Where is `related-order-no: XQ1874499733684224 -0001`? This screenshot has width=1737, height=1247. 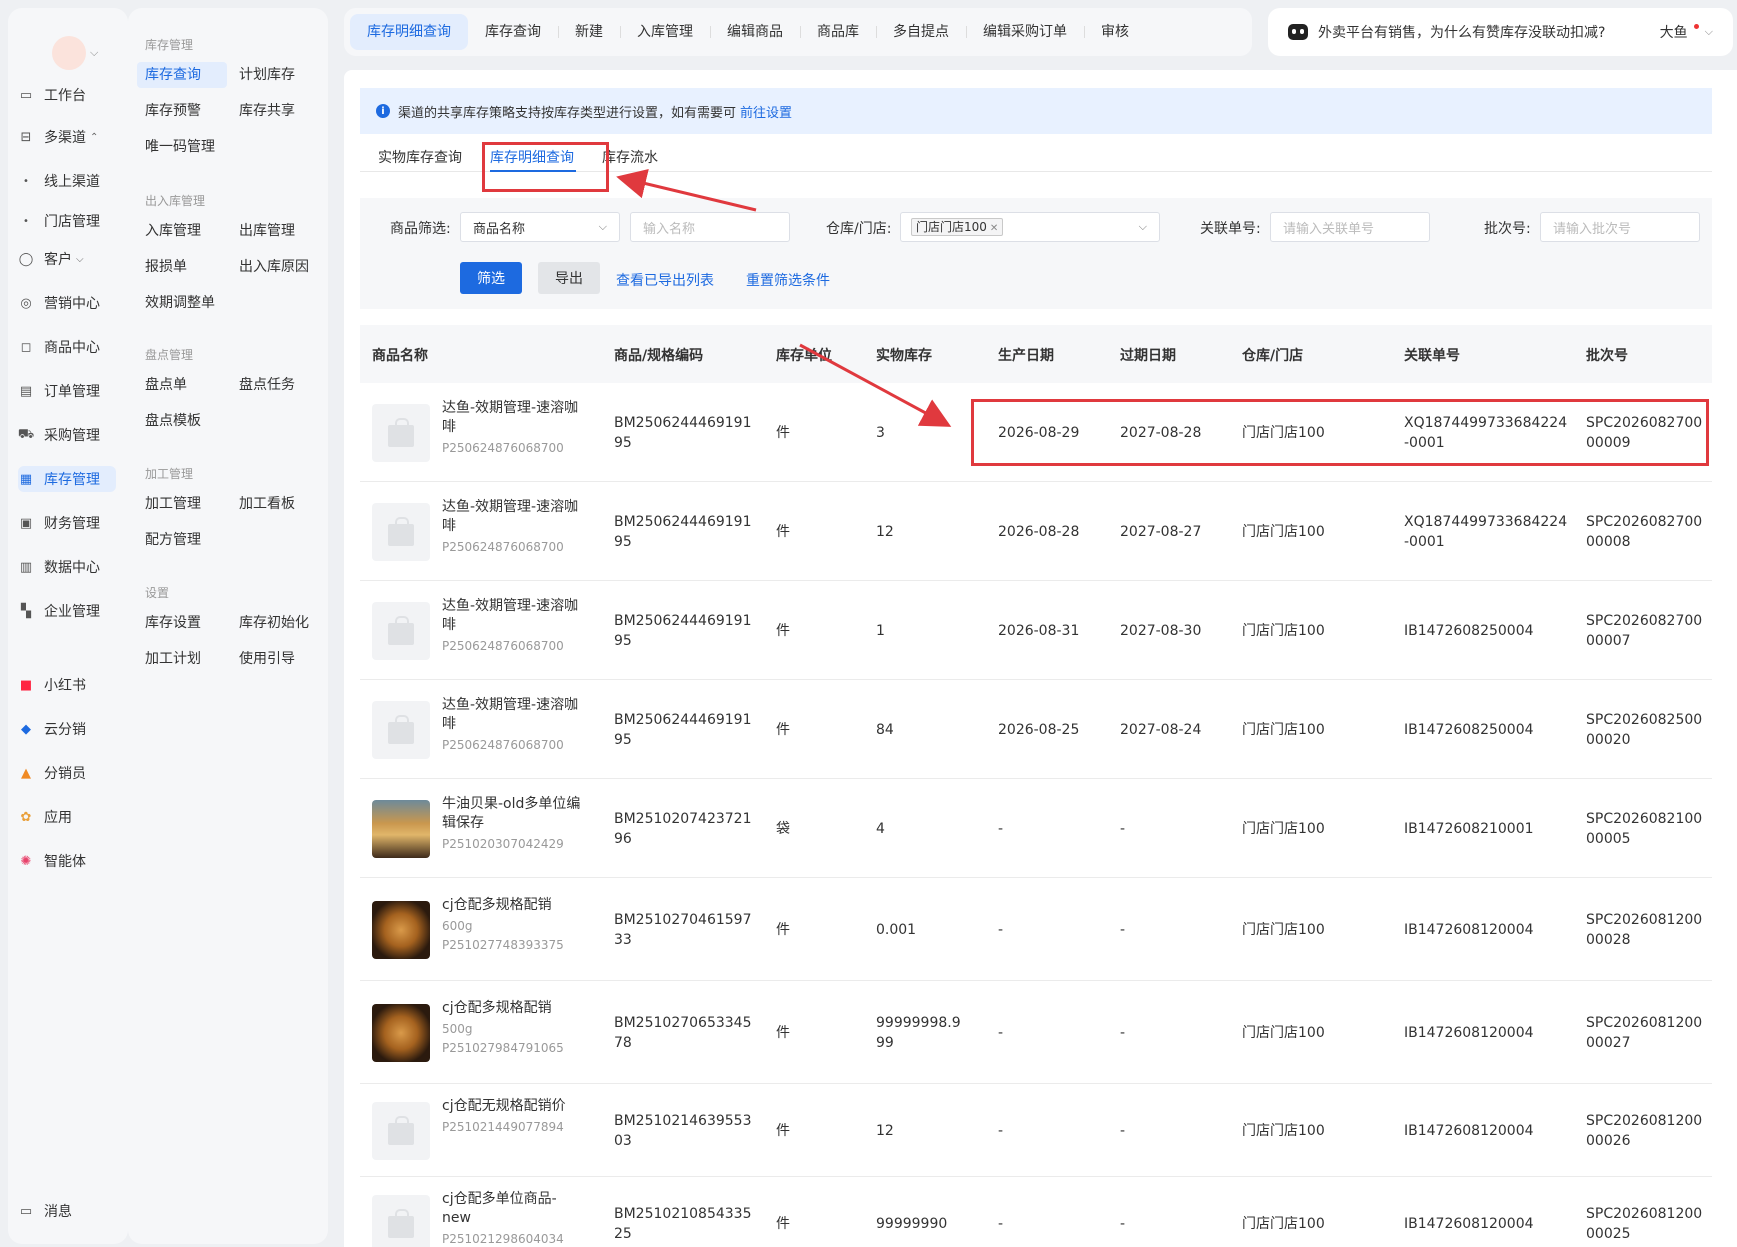 related-order-no: XQ1874499733684224 -0001 is located at coordinates (1486, 531).